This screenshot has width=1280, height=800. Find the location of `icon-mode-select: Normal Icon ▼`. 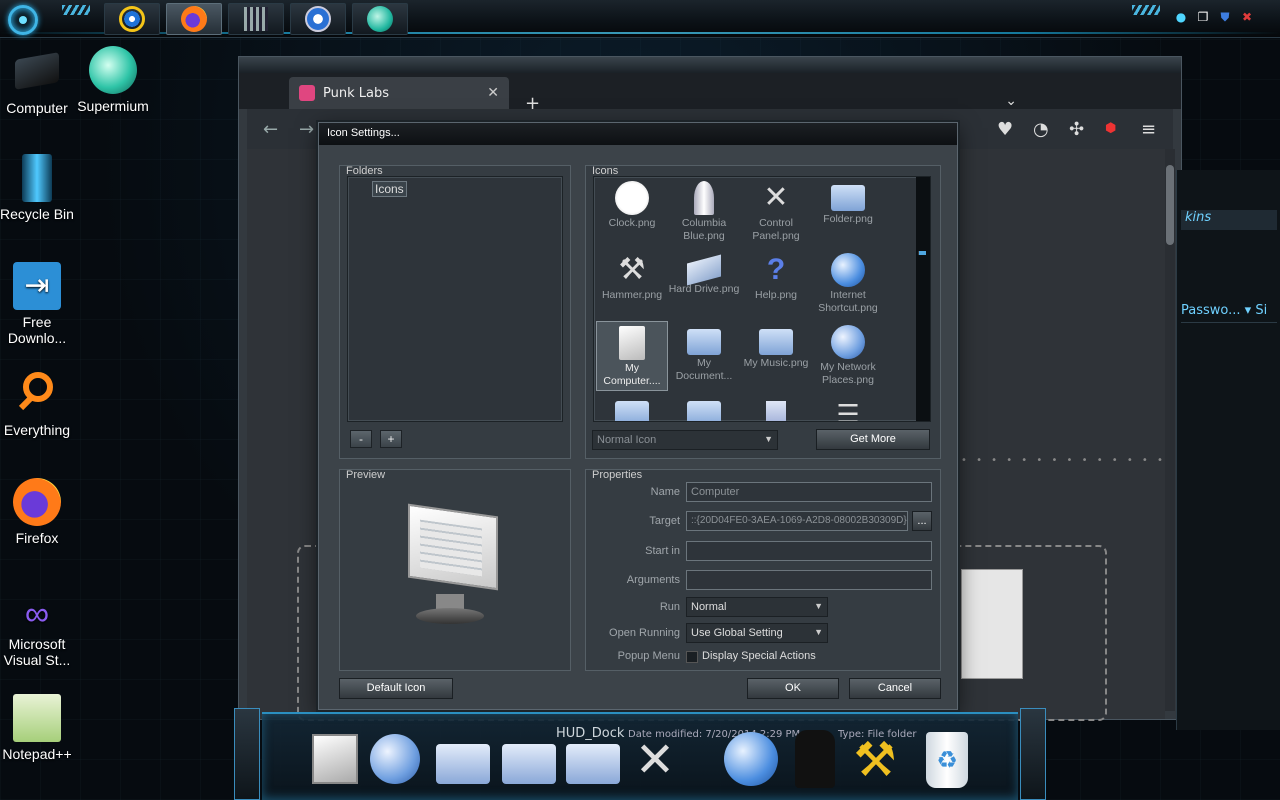

icon-mode-select: Normal Icon ▼ is located at coordinates (685, 440).